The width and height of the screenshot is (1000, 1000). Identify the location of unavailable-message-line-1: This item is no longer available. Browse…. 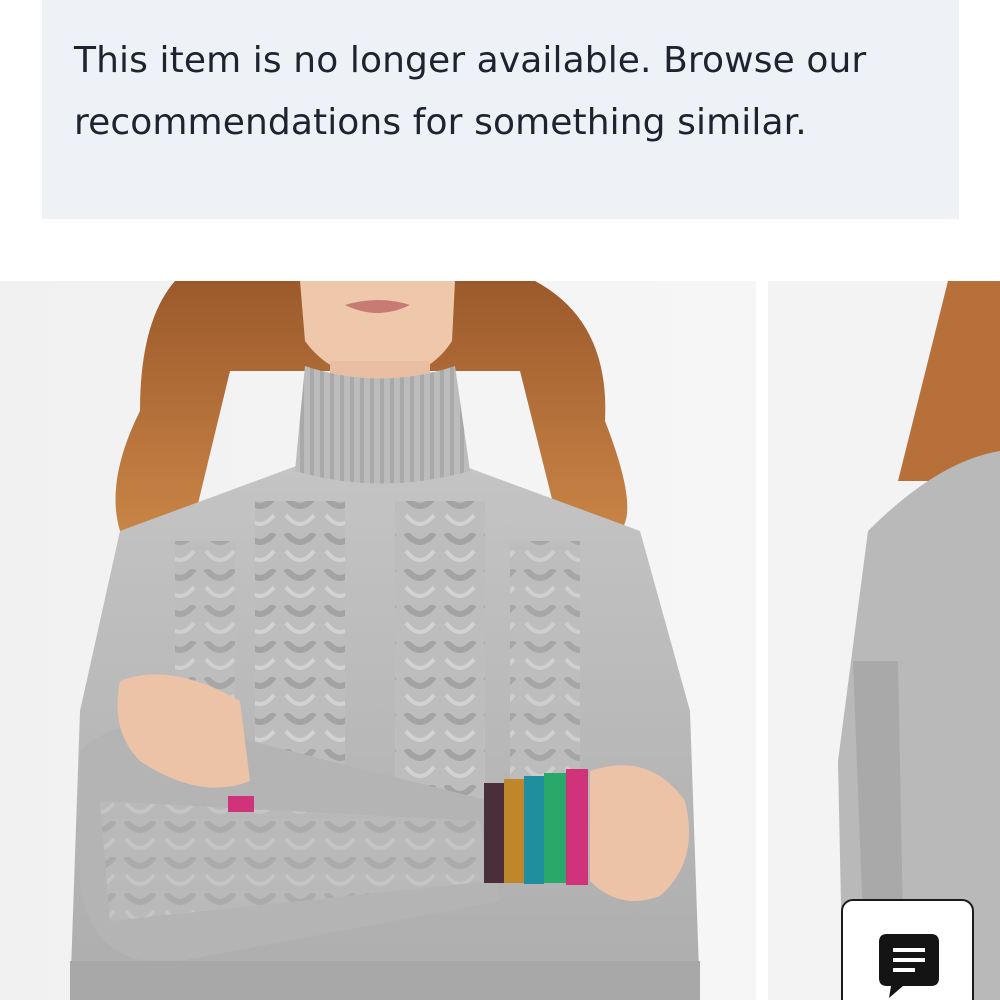
(470, 60).